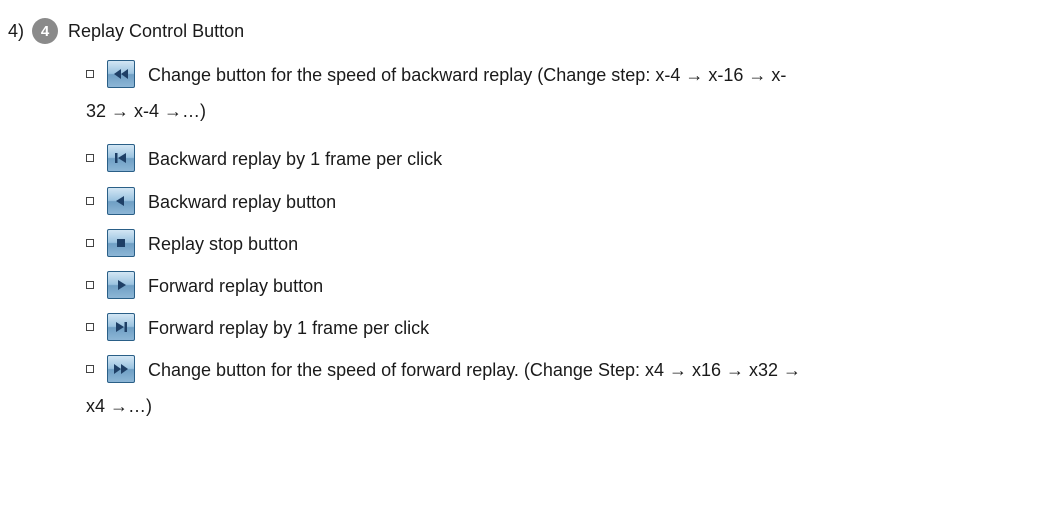 This screenshot has width=1062, height=514. What do you see at coordinates (121, 158) in the screenshot?
I see `step-backward-icon` at bounding box center [121, 158].